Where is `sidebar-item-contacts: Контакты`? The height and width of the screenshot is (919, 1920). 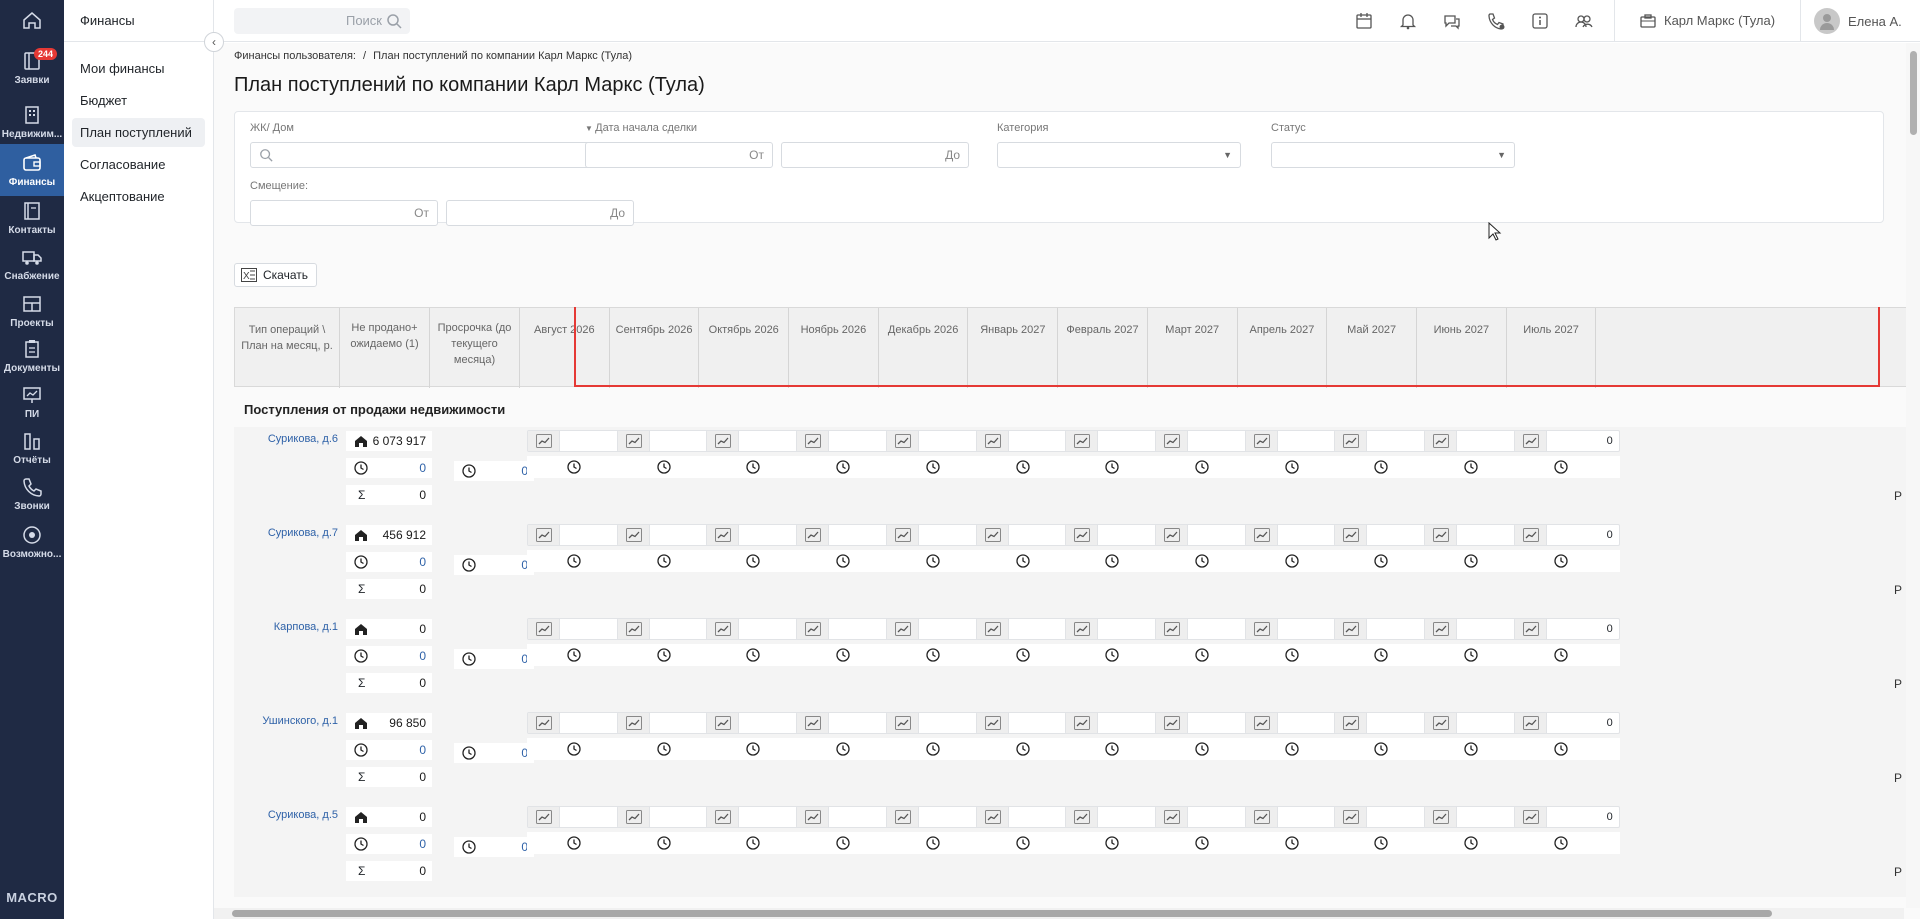 sidebar-item-contacts: Контакты is located at coordinates (32, 218).